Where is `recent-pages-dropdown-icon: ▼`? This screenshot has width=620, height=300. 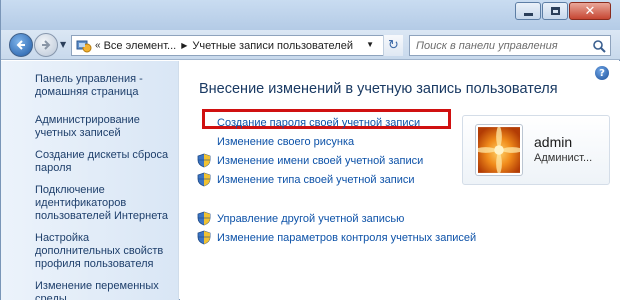 recent-pages-dropdown-icon: ▼ is located at coordinates (63, 44).